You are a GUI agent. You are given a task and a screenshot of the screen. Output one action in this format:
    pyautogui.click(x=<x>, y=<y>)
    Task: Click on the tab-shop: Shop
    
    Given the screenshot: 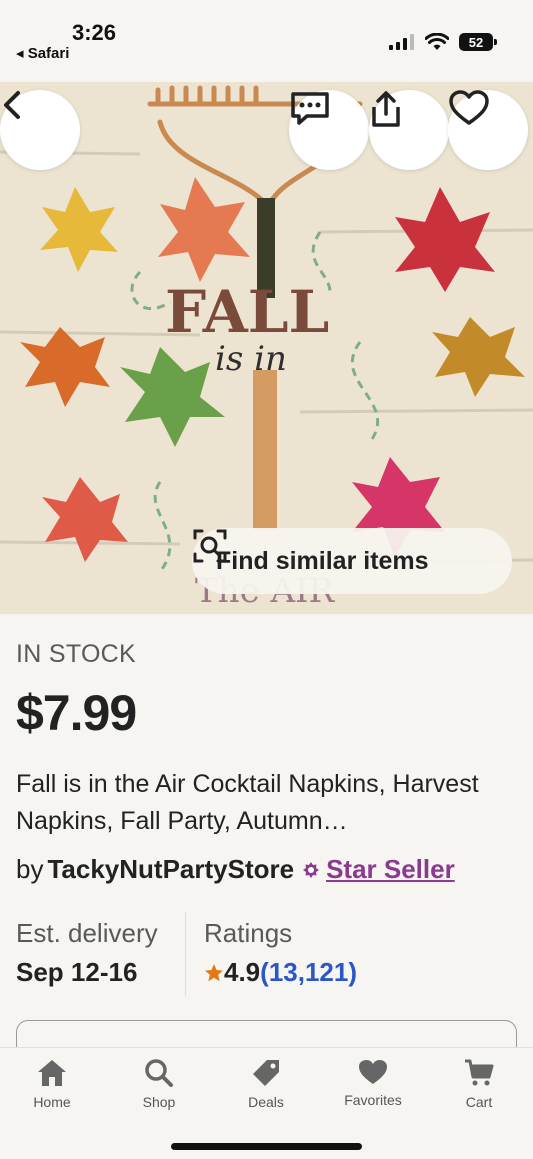 What is the action you would take?
    pyautogui.click(x=159, y=1084)
    